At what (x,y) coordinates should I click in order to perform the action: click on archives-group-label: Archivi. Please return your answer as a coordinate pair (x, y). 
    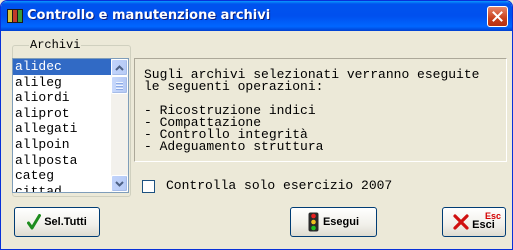
    Looking at the image, I should click on (55, 45).